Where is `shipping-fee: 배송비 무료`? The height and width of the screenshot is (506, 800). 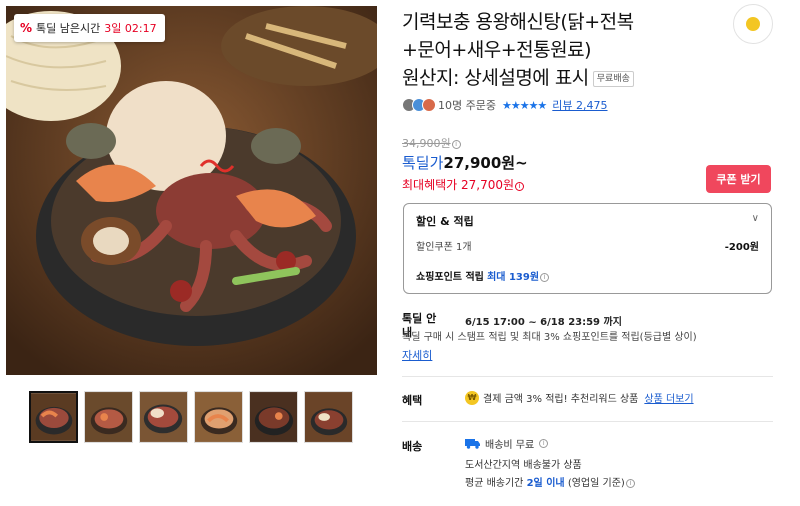
shipping-fee: 배송비 무료 is located at coordinates (510, 445).